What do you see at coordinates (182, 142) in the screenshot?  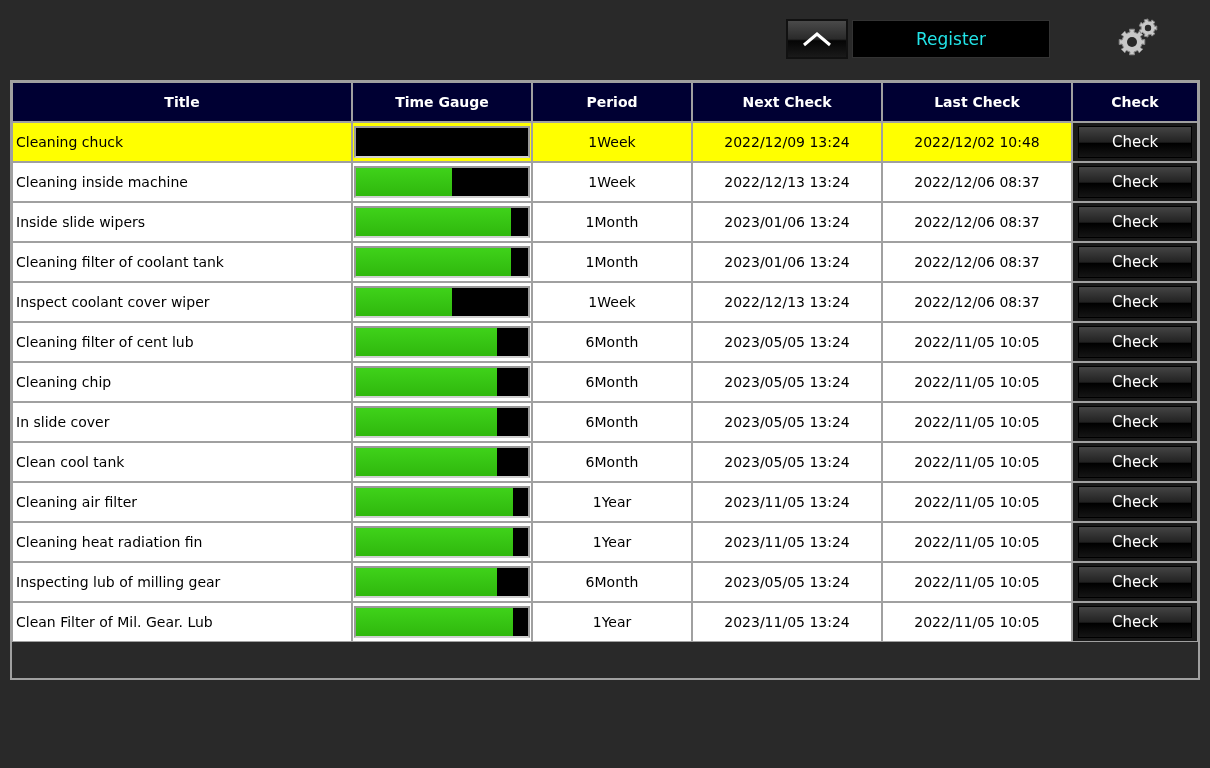 I see `title-cell: Cleaning chuck` at bounding box center [182, 142].